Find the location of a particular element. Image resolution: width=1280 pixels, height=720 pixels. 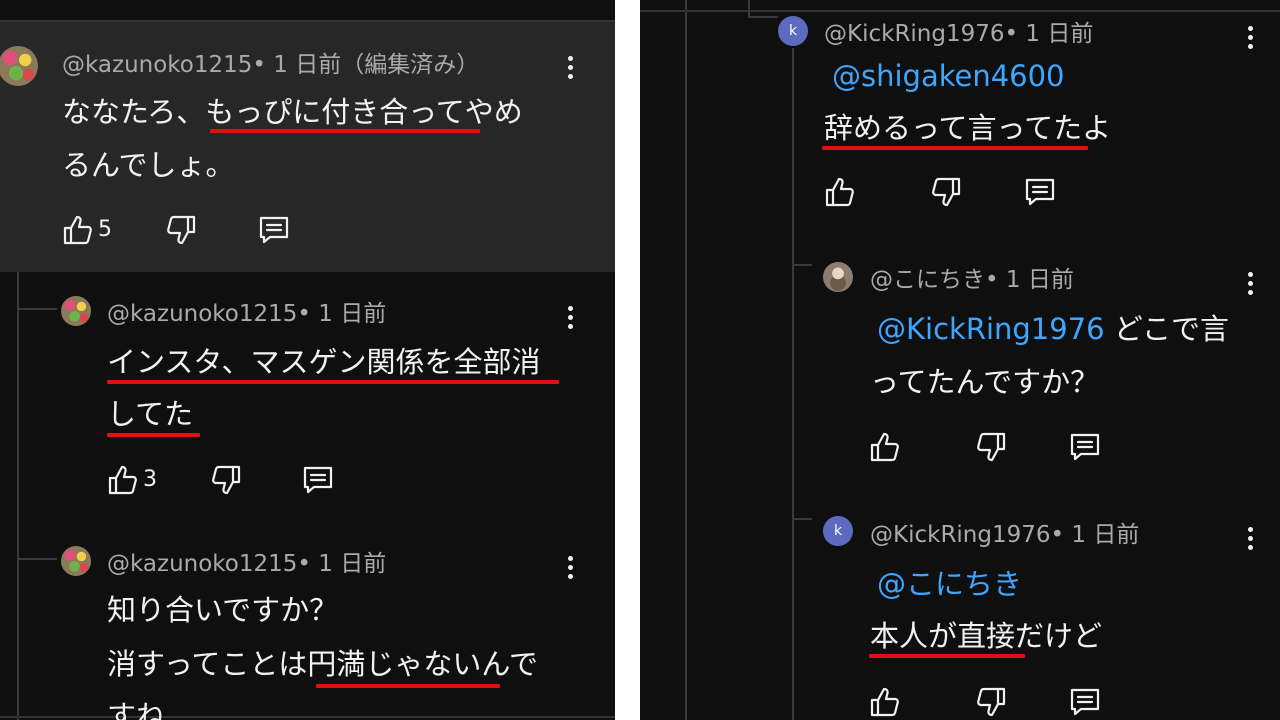

comment-text-line: るんでしょ。 is located at coordinates (148, 165).